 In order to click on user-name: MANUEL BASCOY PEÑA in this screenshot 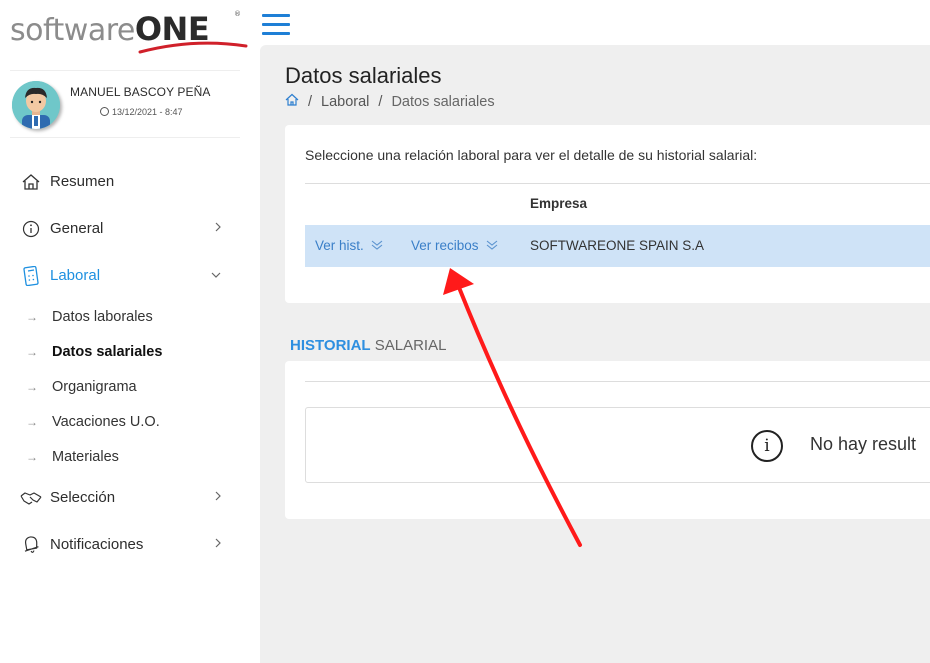, I will do `click(140, 92)`.